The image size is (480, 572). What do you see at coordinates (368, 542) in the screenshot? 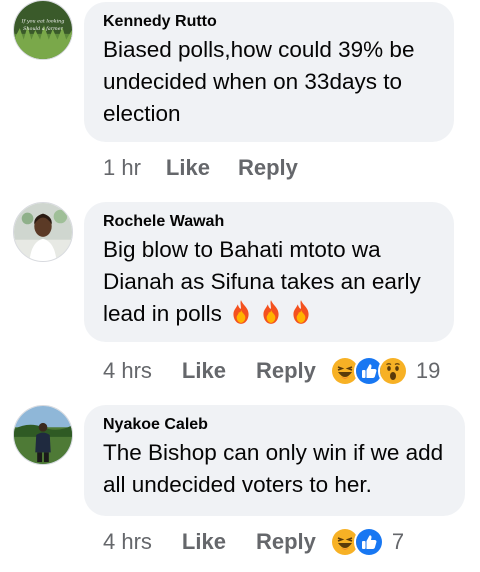
I see `like-reaction-icon` at bounding box center [368, 542].